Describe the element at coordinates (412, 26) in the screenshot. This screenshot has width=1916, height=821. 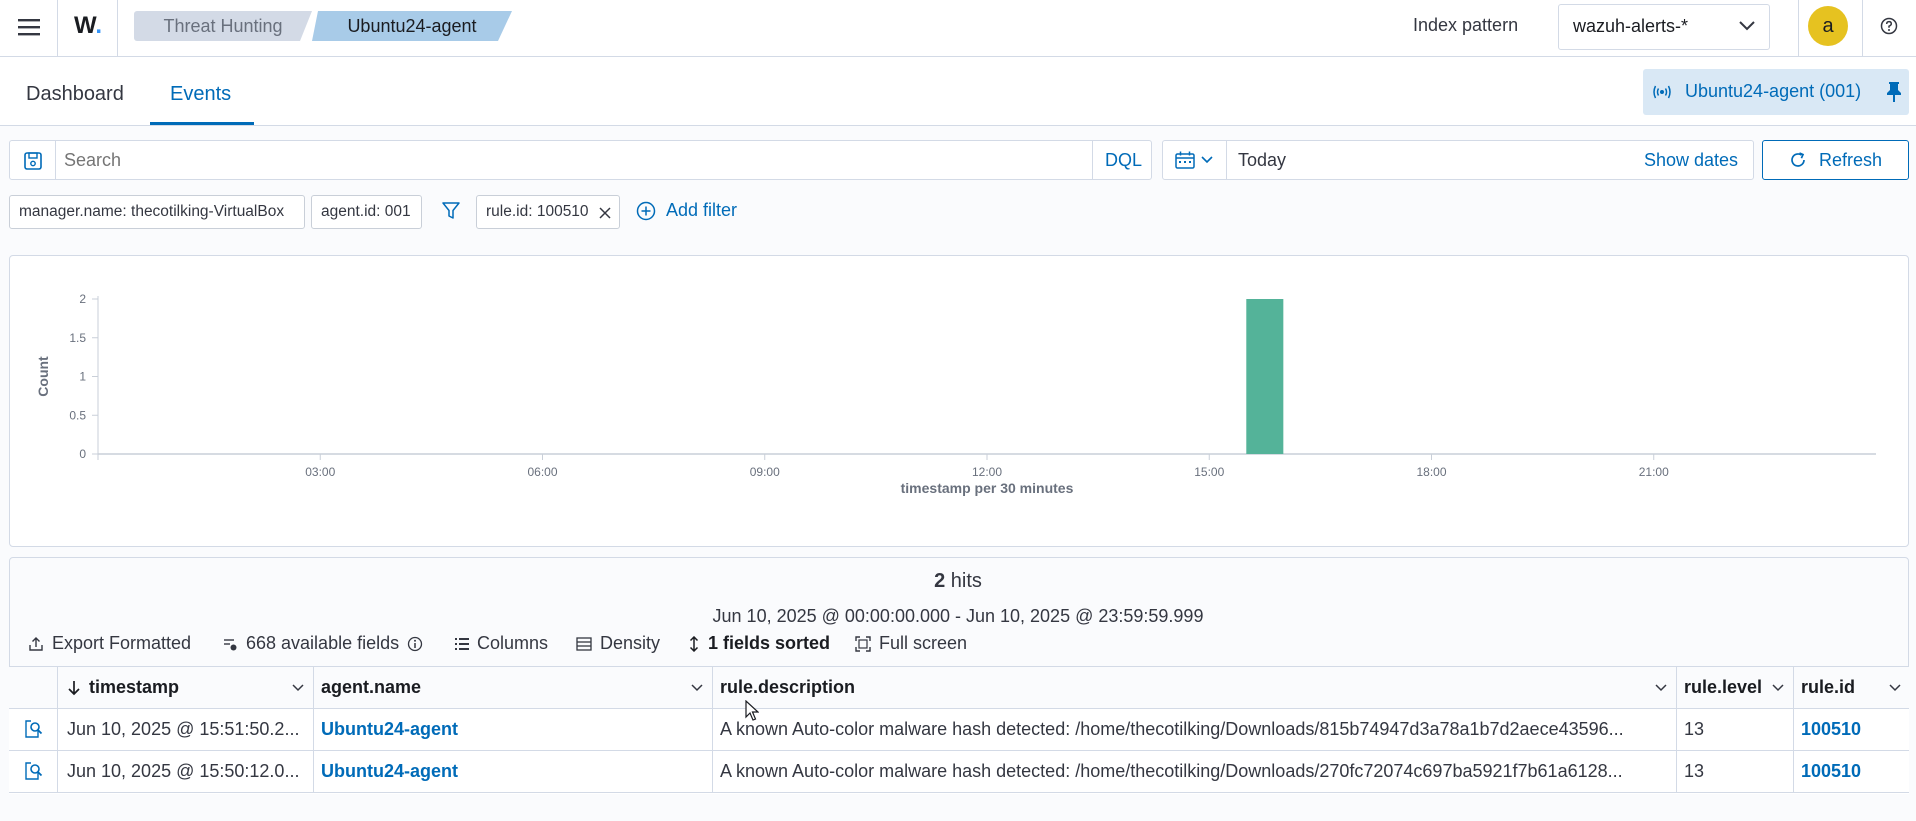
I see `breadcrumb-agent: Ubuntu24-agent` at that location.